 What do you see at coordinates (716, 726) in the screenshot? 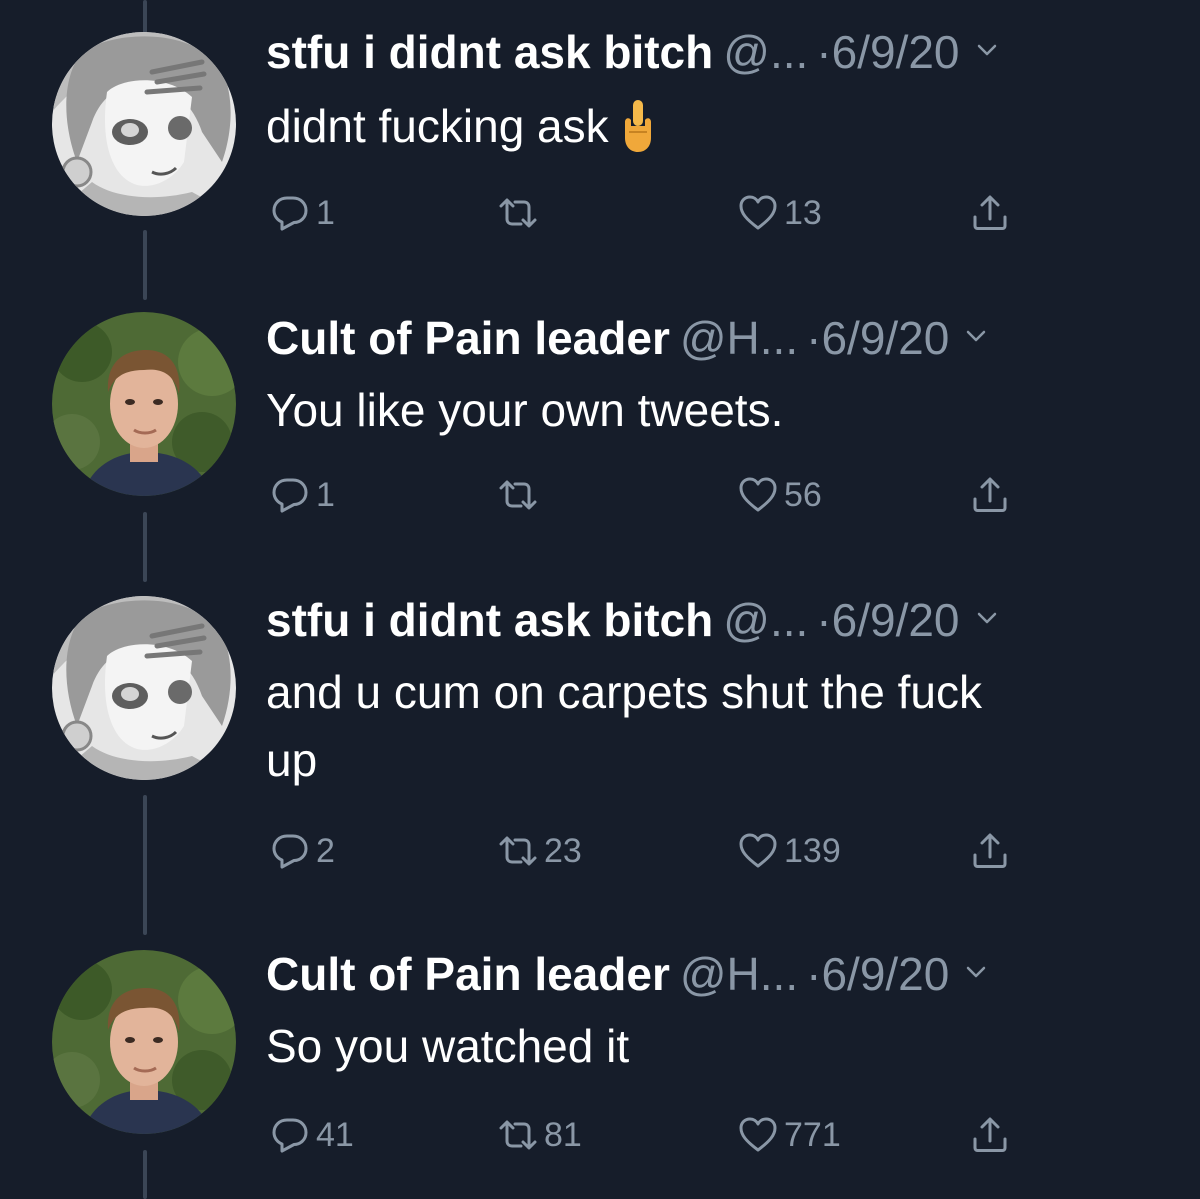
I see `tweet-text: and u cum on carpets shut the fuck up` at bounding box center [716, 726].